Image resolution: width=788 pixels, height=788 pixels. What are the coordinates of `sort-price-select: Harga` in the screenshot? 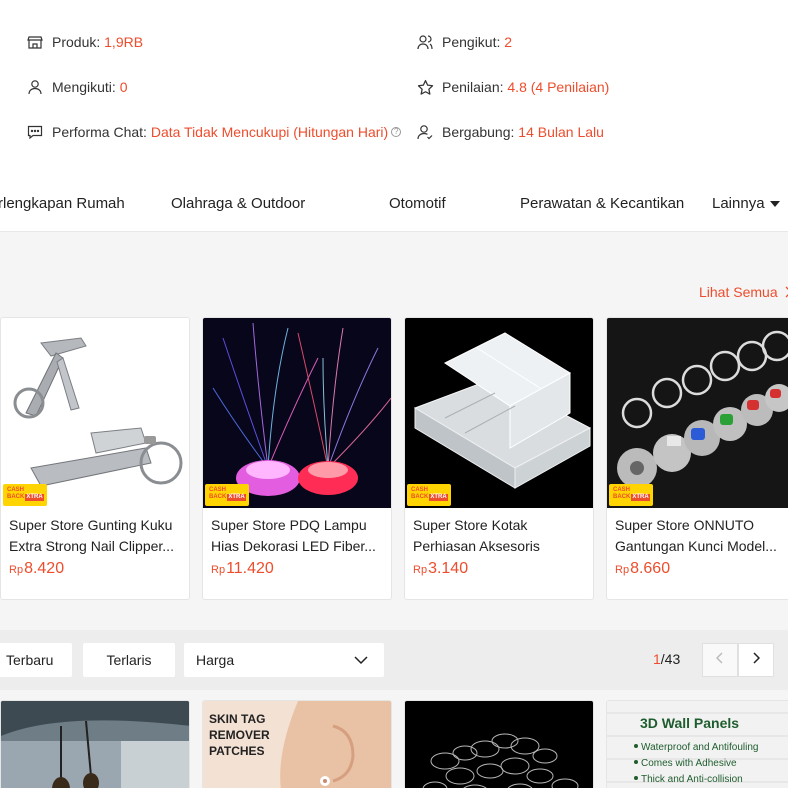 It's located at (284, 660).